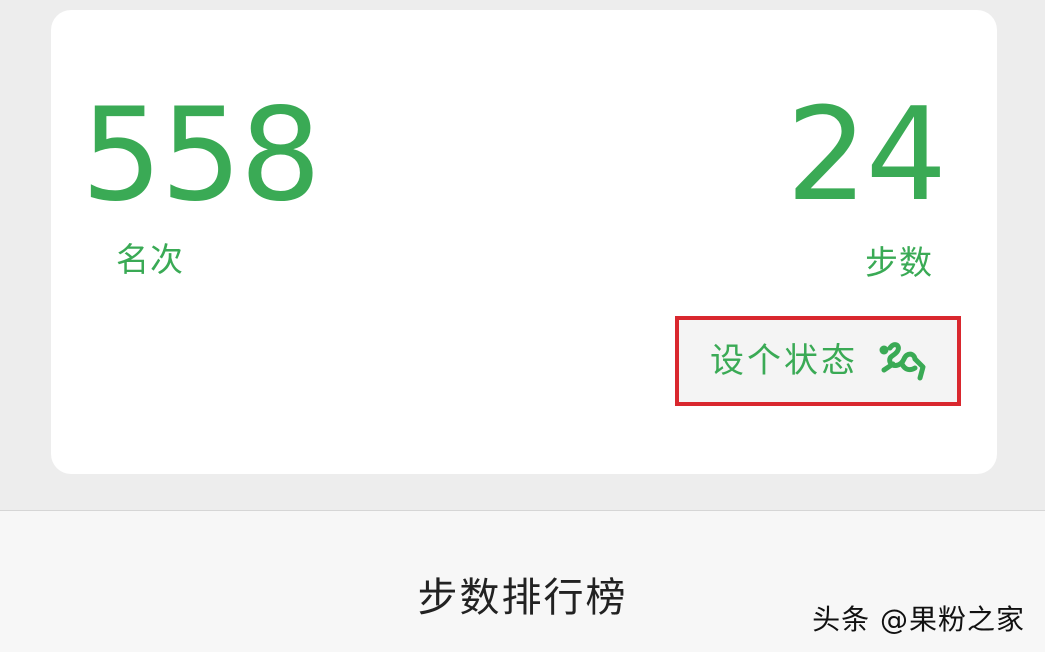 The image size is (1045, 652). What do you see at coordinates (902, 361) in the screenshot?
I see `running-person-icon` at bounding box center [902, 361].